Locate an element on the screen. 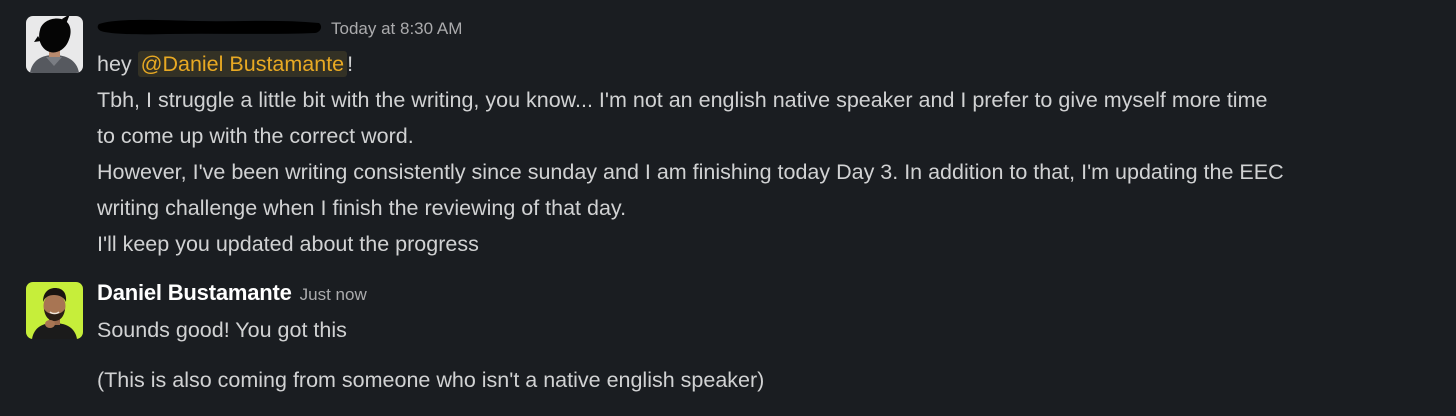  redacted-sender-name is located at coordinates (210, 26).